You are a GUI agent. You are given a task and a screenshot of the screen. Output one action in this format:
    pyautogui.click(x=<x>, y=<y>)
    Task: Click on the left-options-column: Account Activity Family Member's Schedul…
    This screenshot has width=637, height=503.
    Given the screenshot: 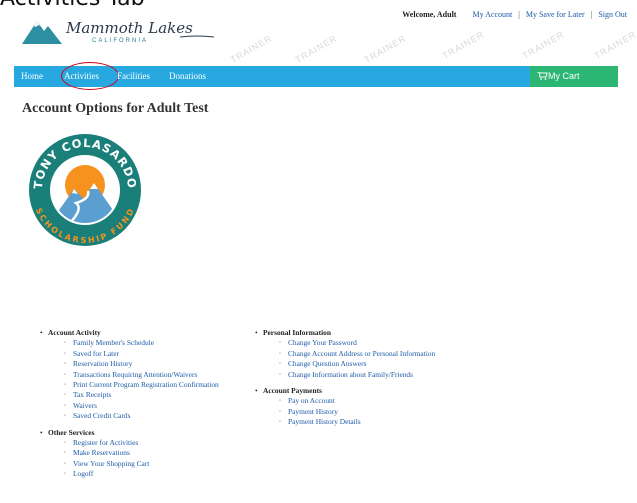 What is the action you would take?
    pyautogui.click(x=128, y=404)
    